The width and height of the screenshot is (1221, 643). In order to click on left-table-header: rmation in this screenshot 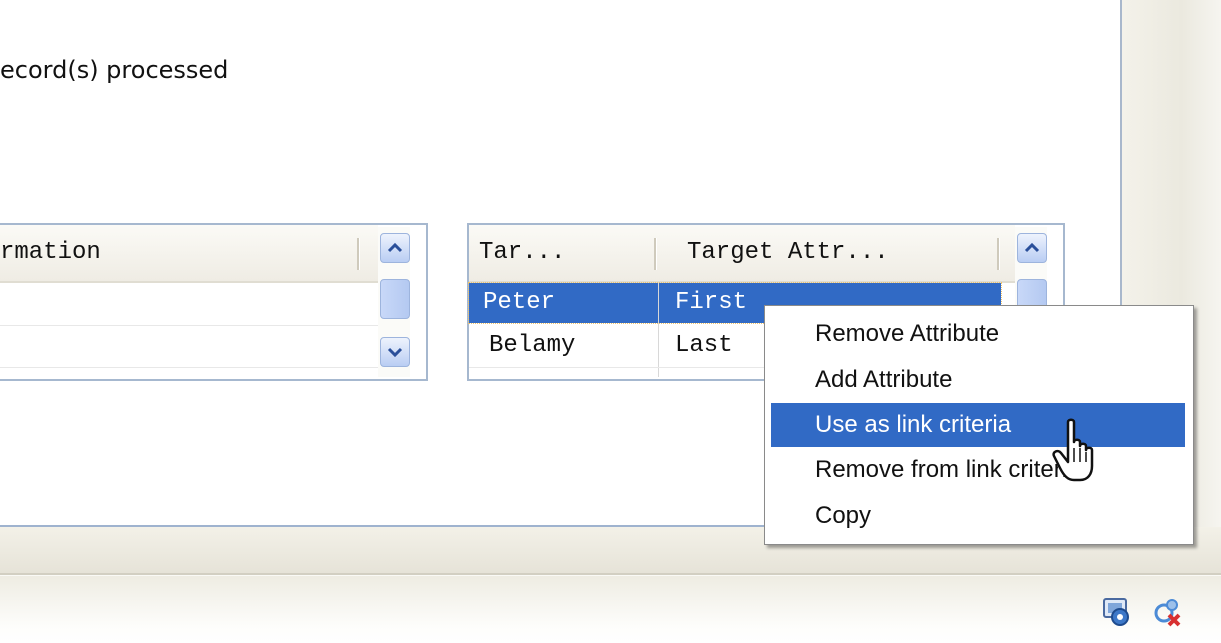, I will do `click(189, 254)`.